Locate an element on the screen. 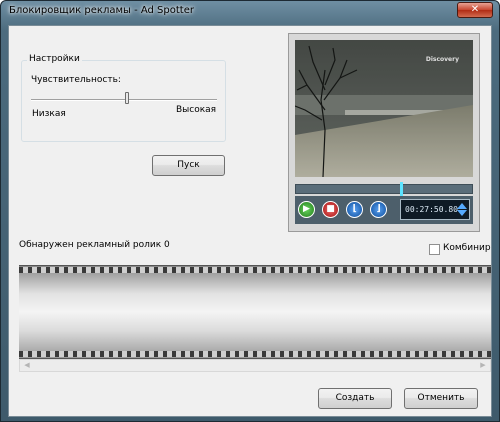 The image size is (500, 422). cancel-button: Отменить is located at coordinates (441, 398).